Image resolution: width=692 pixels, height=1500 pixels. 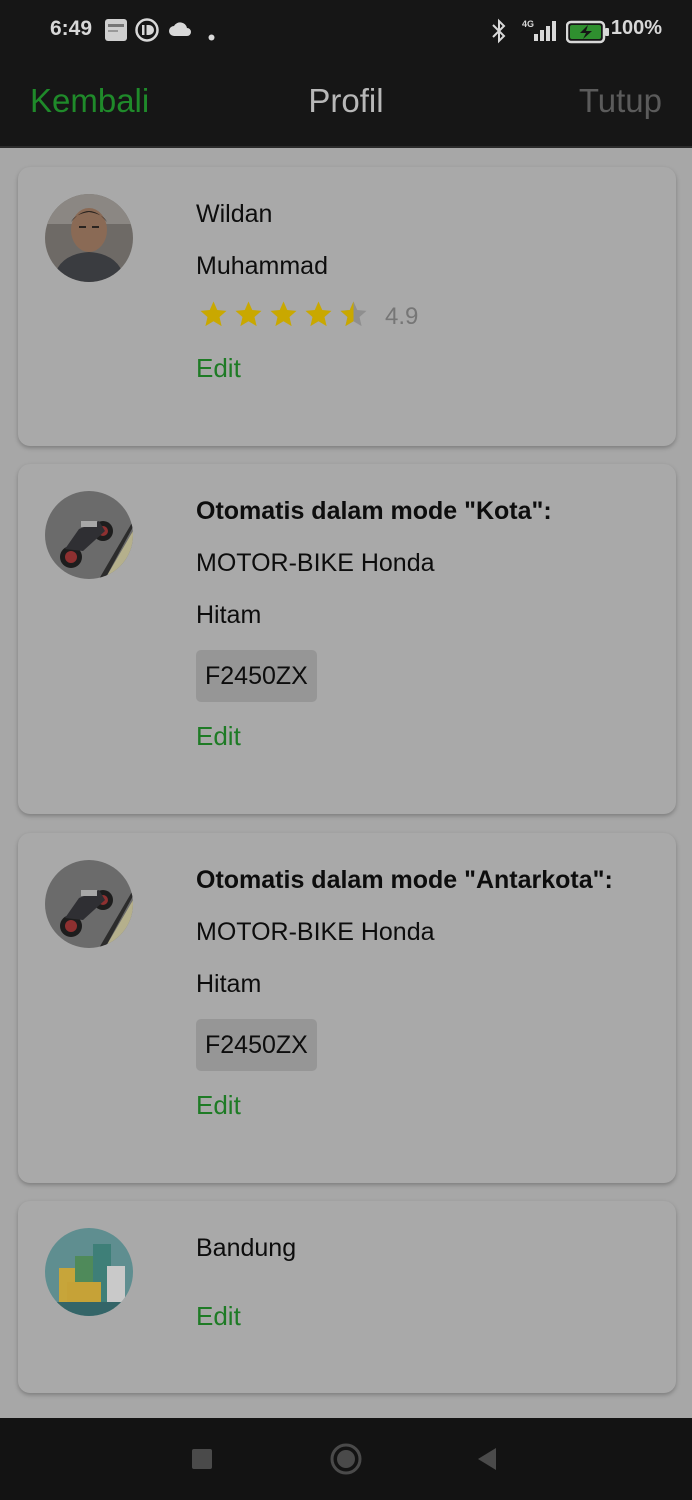 What do you see at coordinates (246, 1248) in the screenshot?
I see `city-name: Bandung` at bounding box center [246, 1248].